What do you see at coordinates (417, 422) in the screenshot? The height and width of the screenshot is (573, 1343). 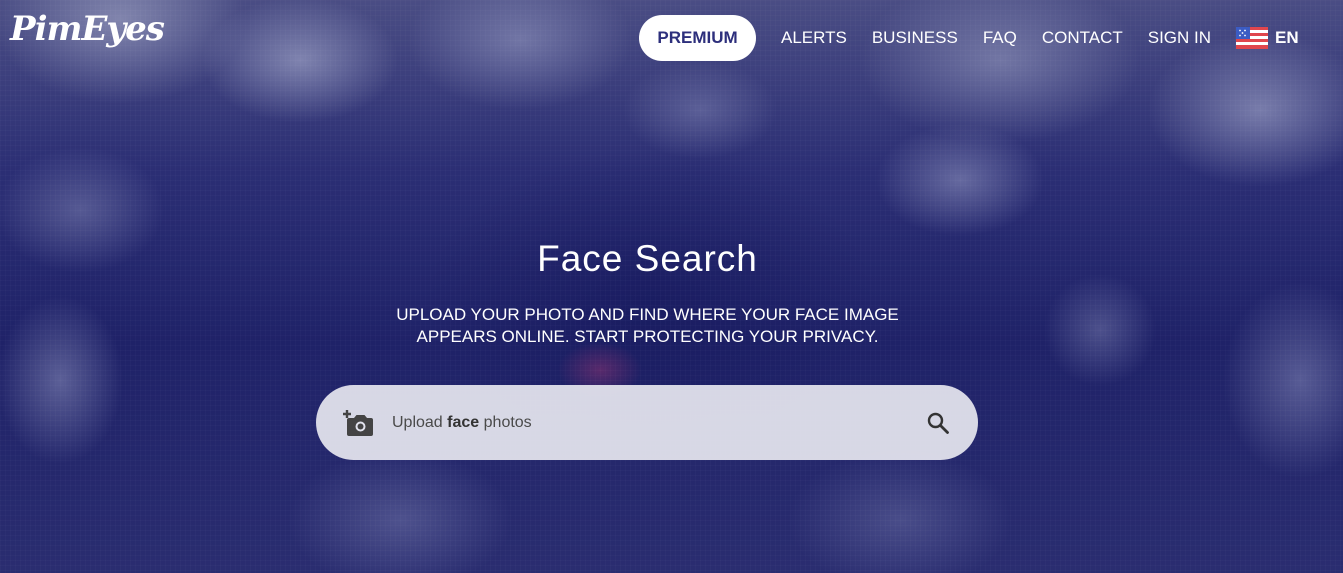 I see `upload-label-prefix: Upload` at bounding box center [417, 422].